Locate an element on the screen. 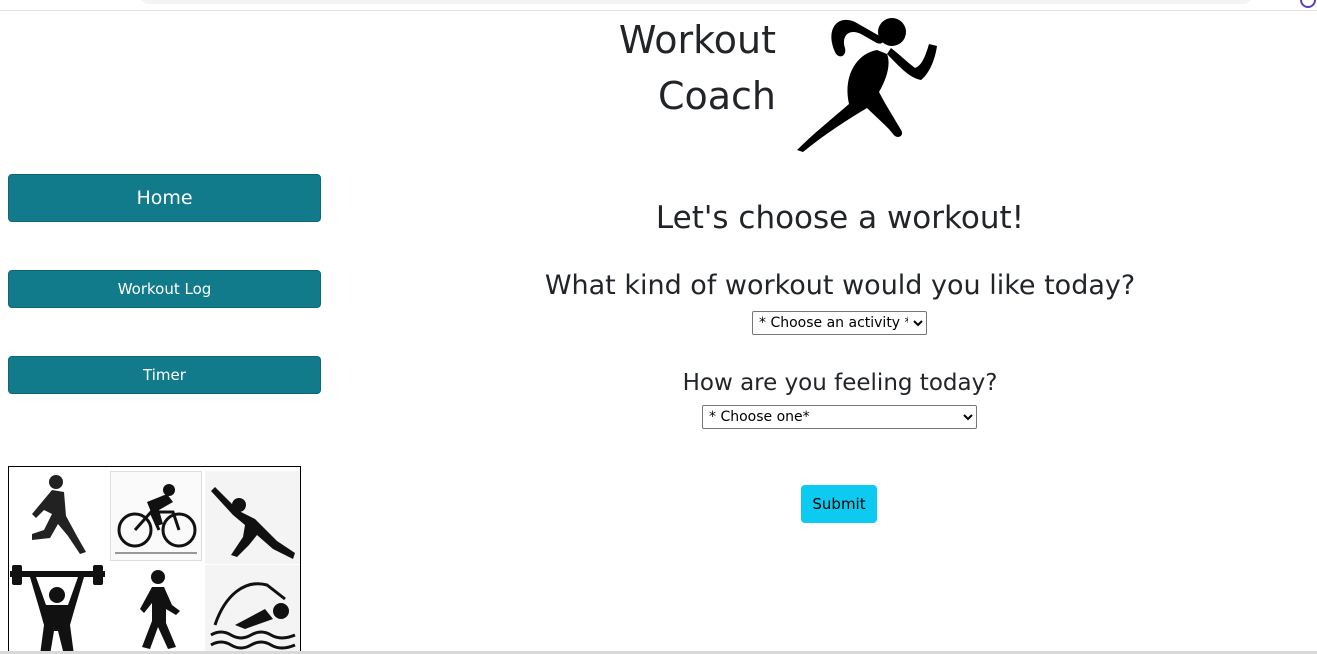  cyclist-icon is located at coordinates (156, 516).